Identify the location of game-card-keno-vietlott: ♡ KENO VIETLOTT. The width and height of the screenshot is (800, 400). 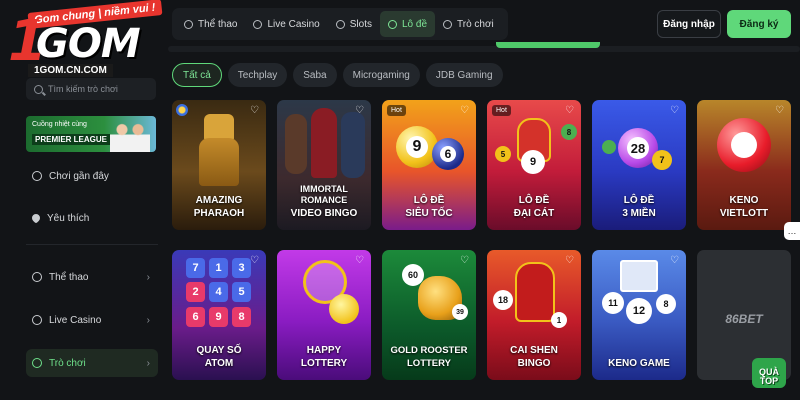
(744, 165).